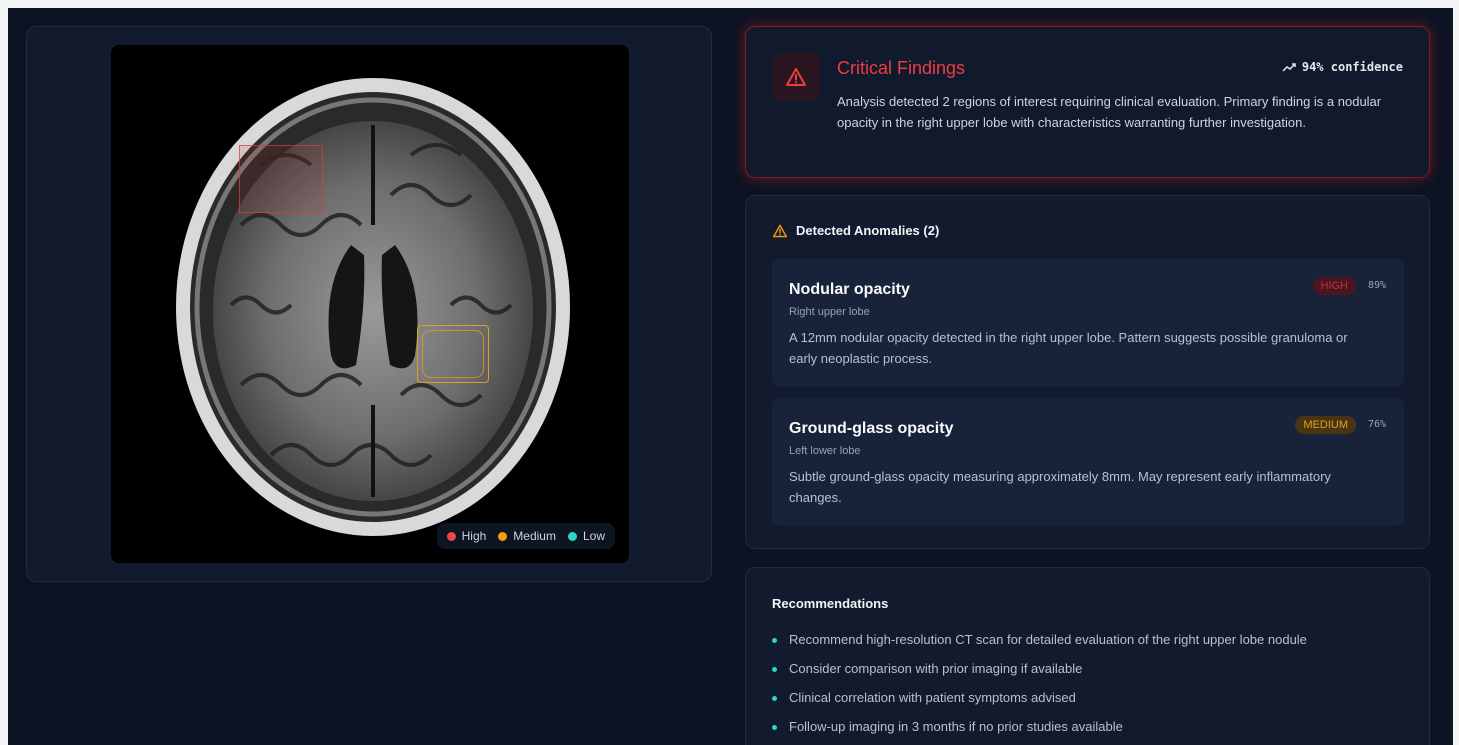 Image resolution: width=1459 pixels, height=745 pixels. Describe the element at coordinates (901, 68) in the screenshot. I see `critical-findings-title: Critical Findings` at that location.